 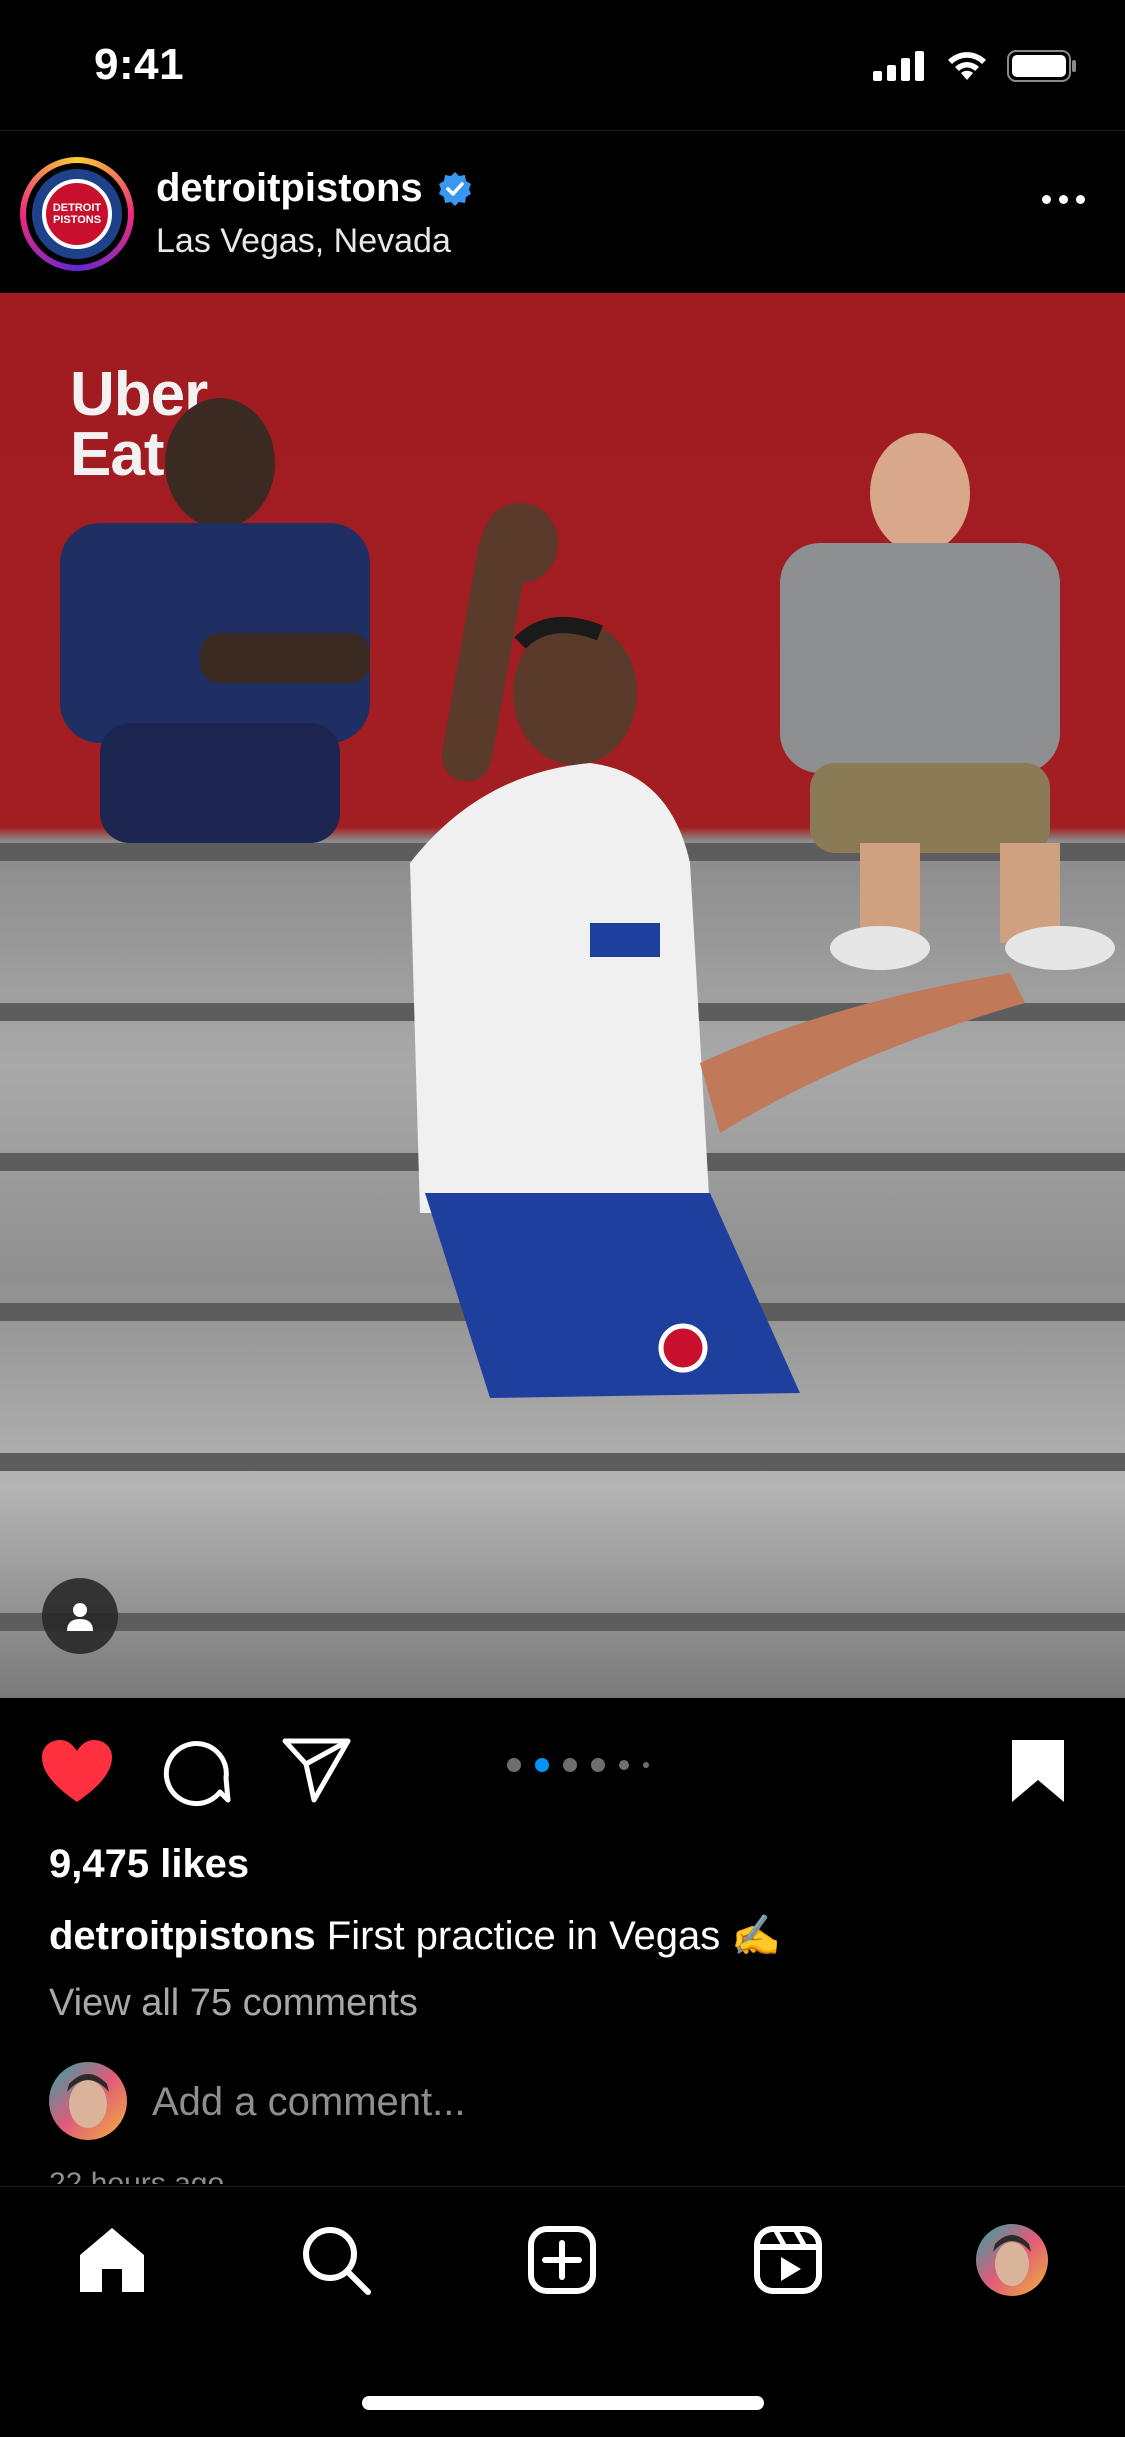 What do you see at coordinates (182, 1936) in the screenshot?
I see `caption-username: detroitpistons` at bounding box center [182, 1936].